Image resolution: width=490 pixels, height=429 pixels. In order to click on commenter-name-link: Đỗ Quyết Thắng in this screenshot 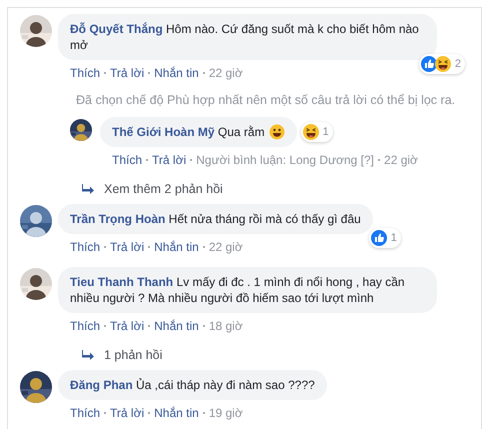, I will do `click(116, 29)`.